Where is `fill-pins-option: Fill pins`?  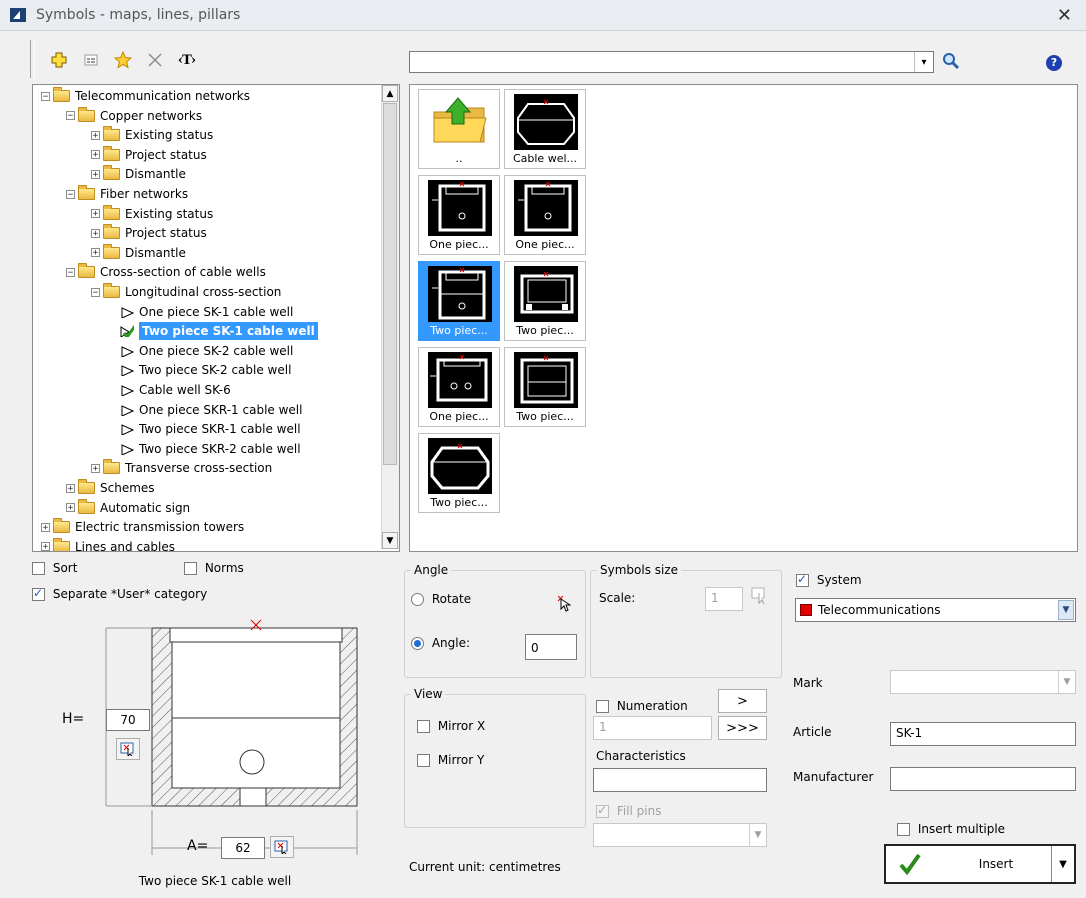 fill-pins-option: Fill pins is located at coordinates (628, 810).